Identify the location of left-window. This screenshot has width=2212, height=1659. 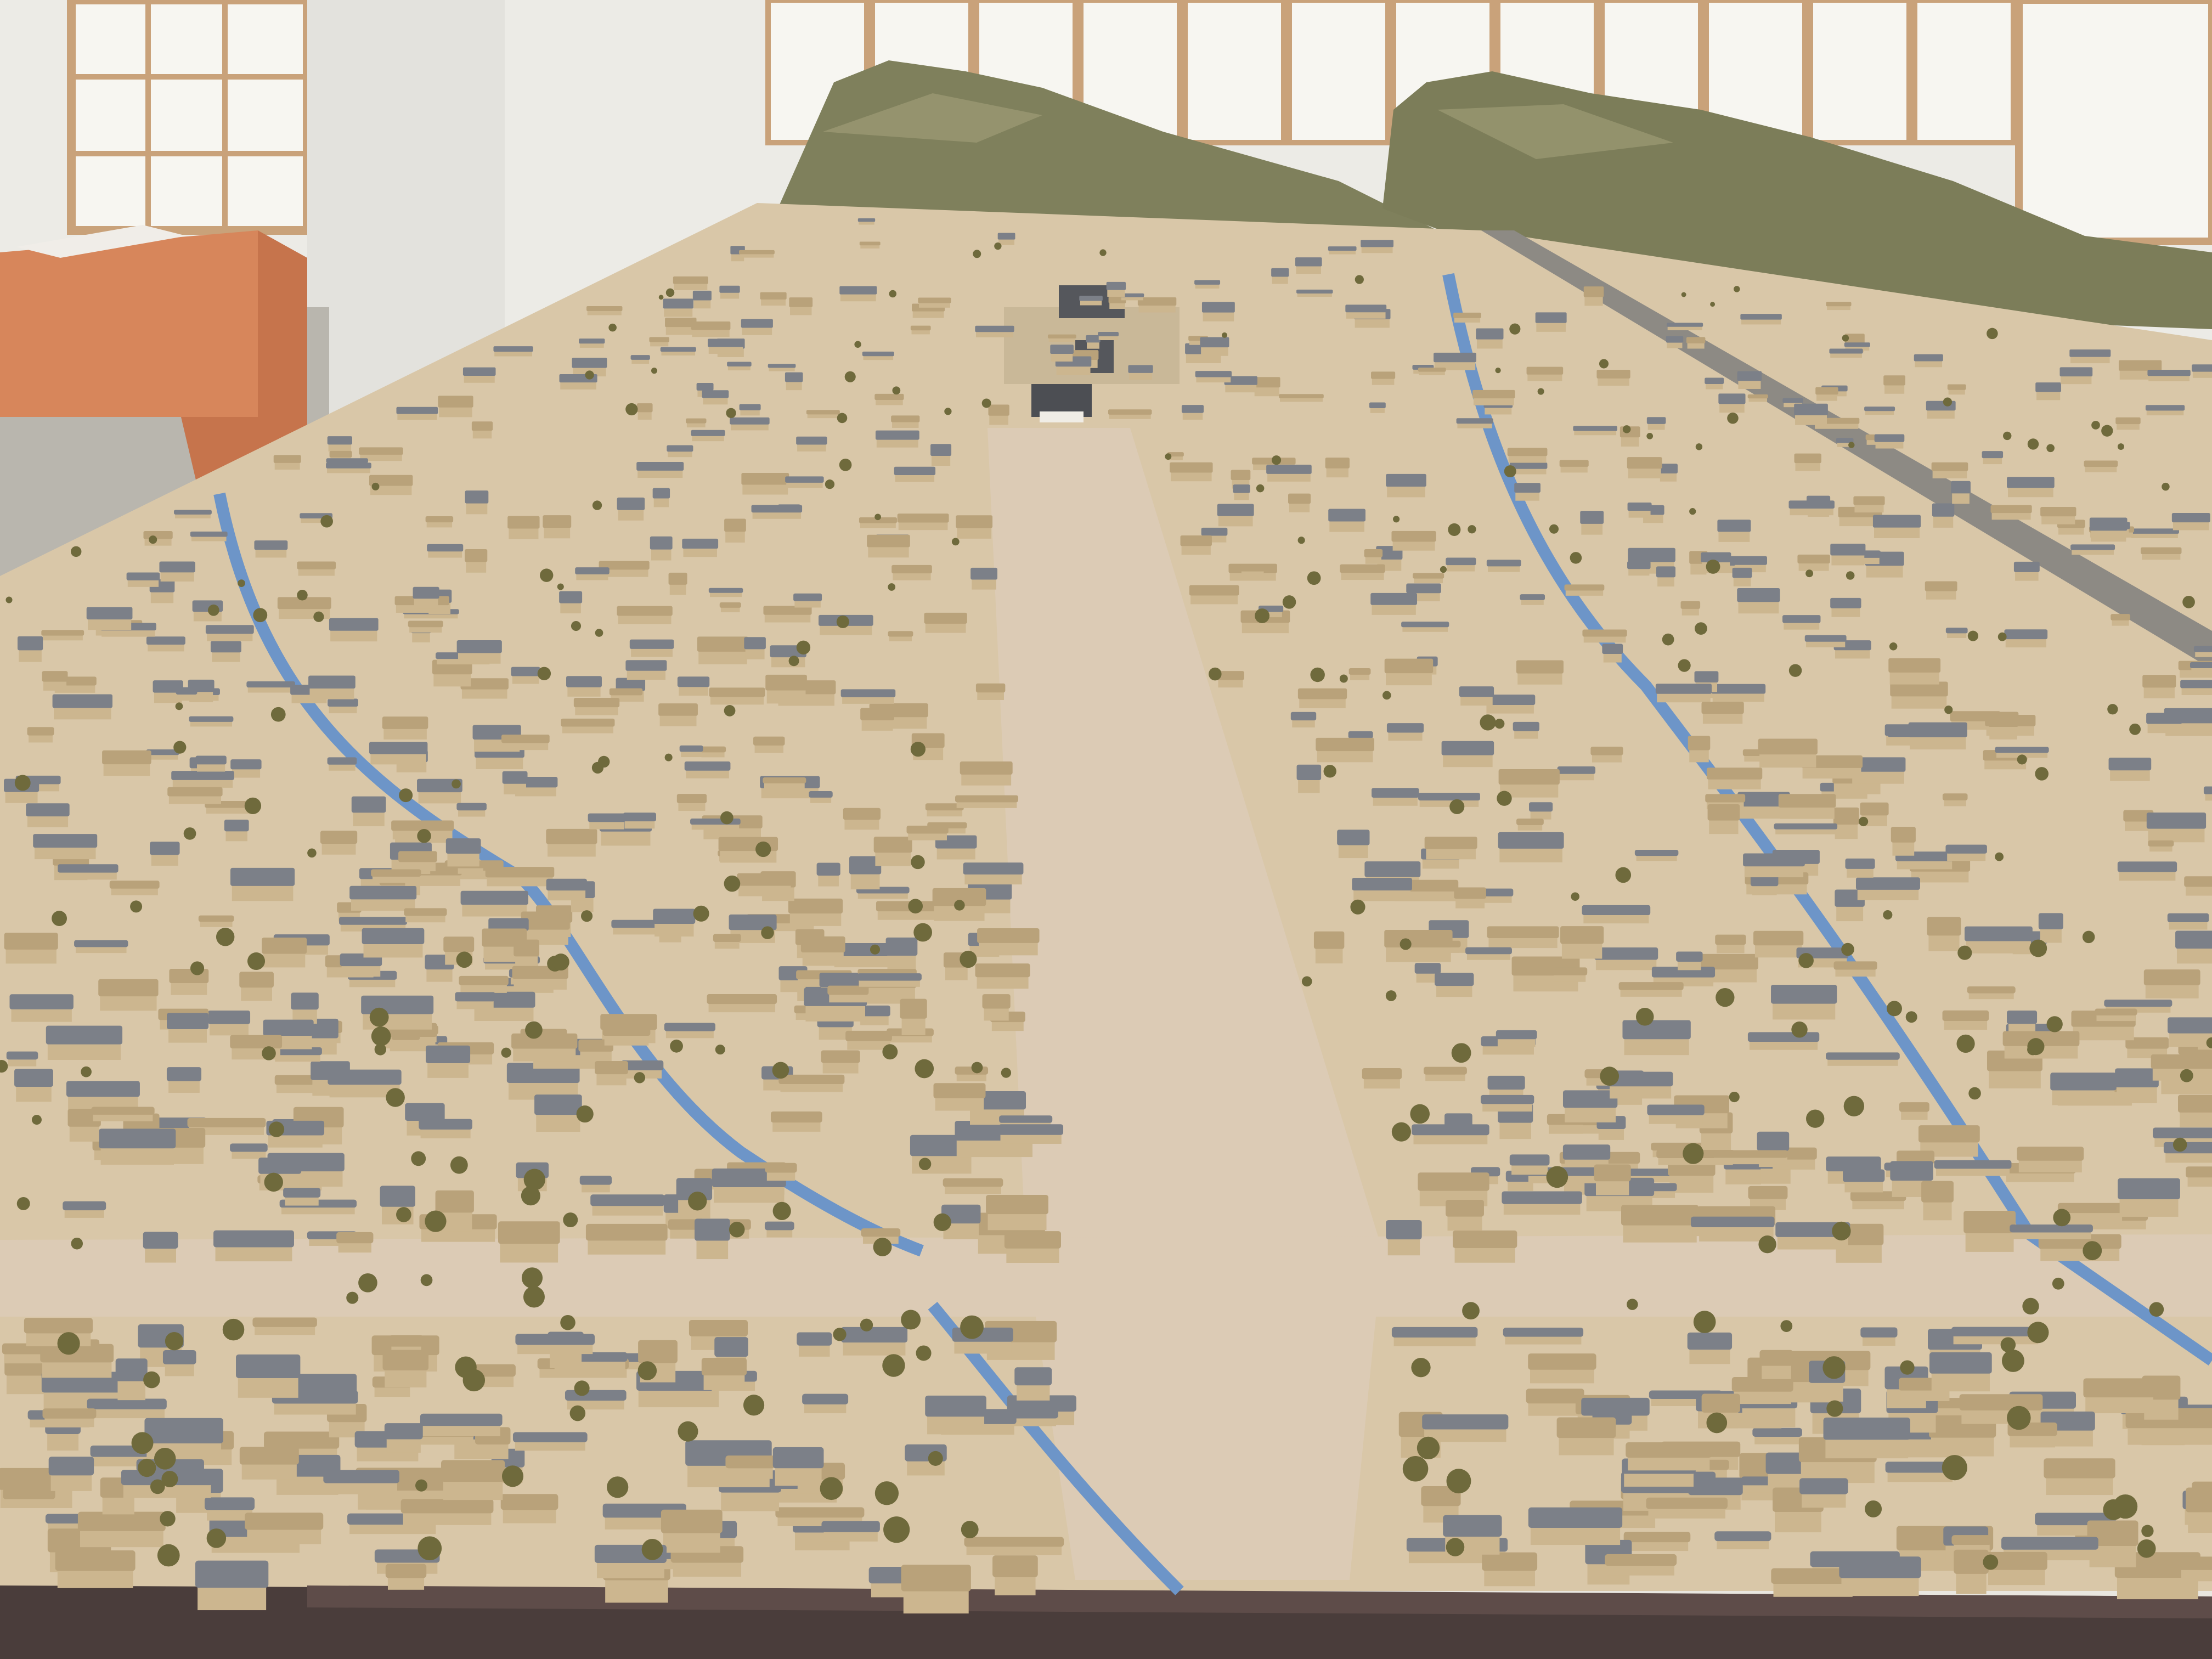
(189, 117).